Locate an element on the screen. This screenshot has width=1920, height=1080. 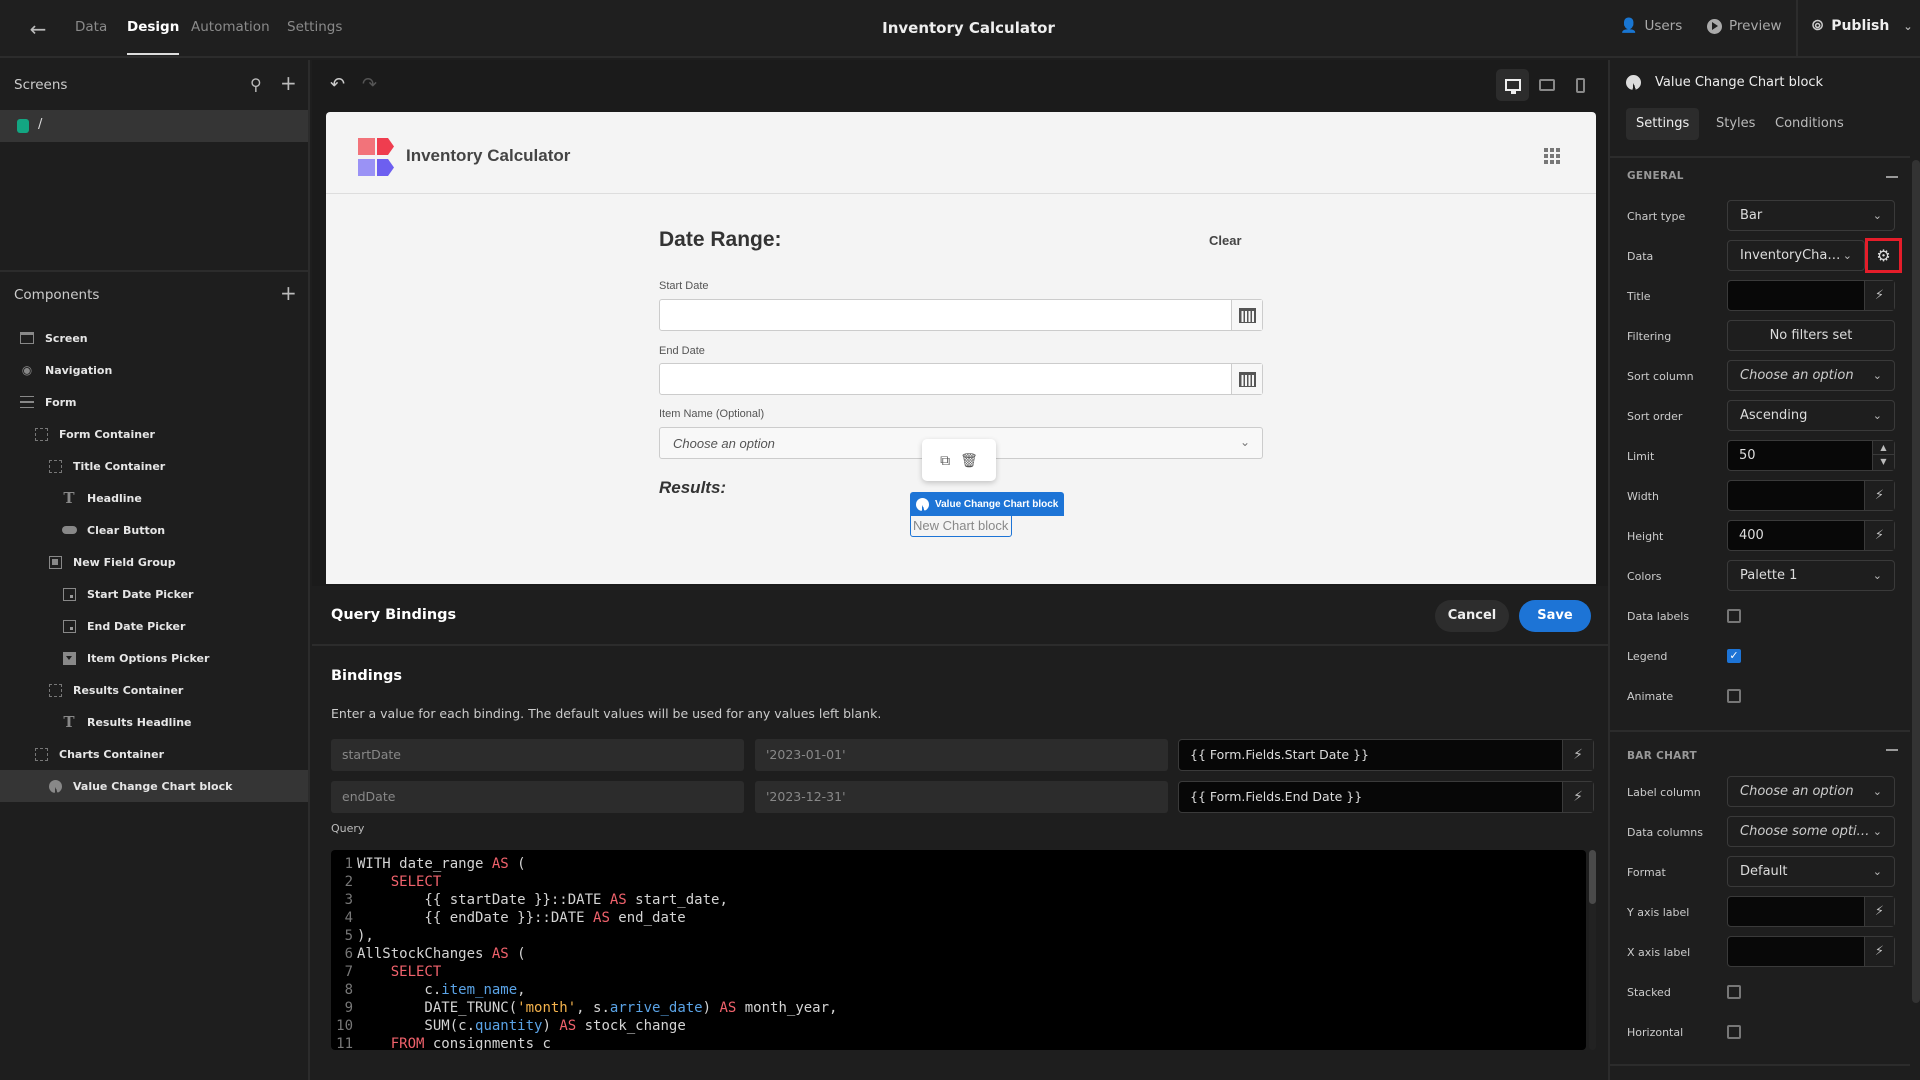
end-date-calendar-button is located at coordinates (1246, 379).